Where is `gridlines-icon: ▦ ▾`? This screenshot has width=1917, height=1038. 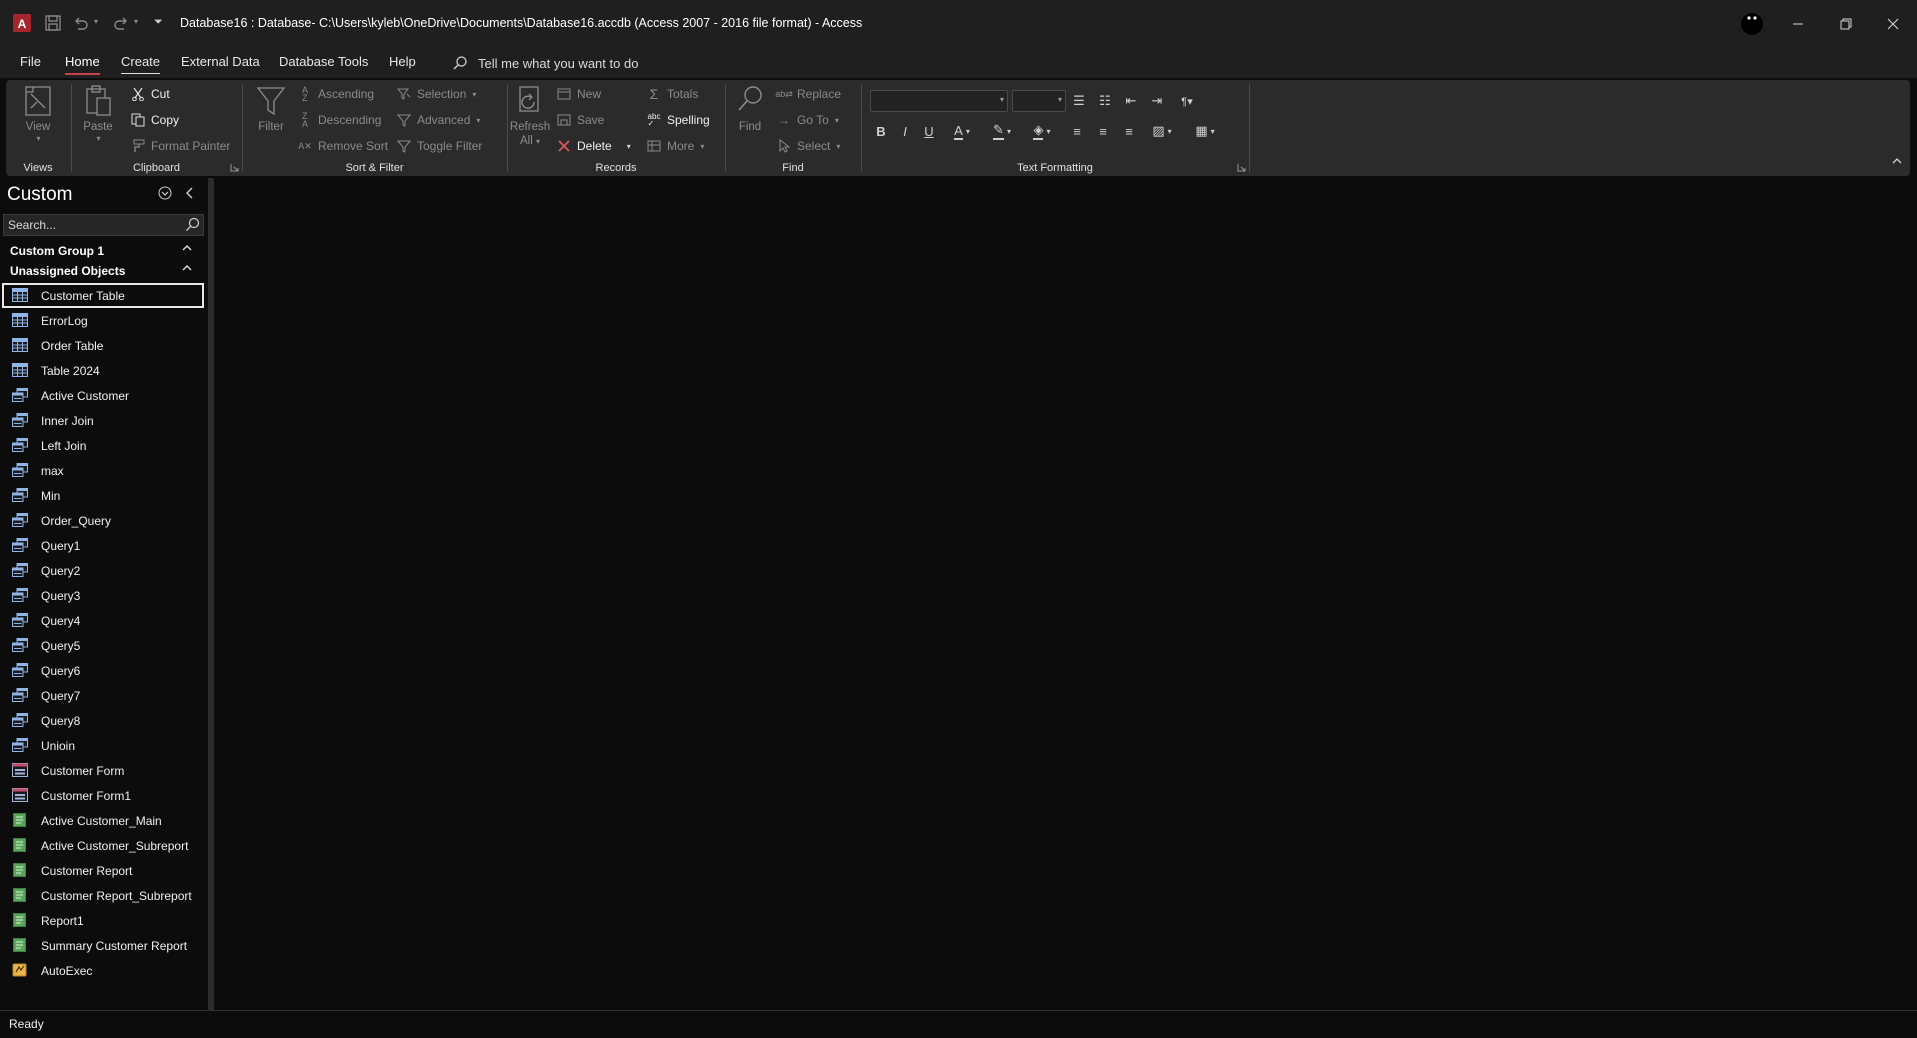 gridlines-icon: ▦ ▾ is located at coordinates (1205, 131).